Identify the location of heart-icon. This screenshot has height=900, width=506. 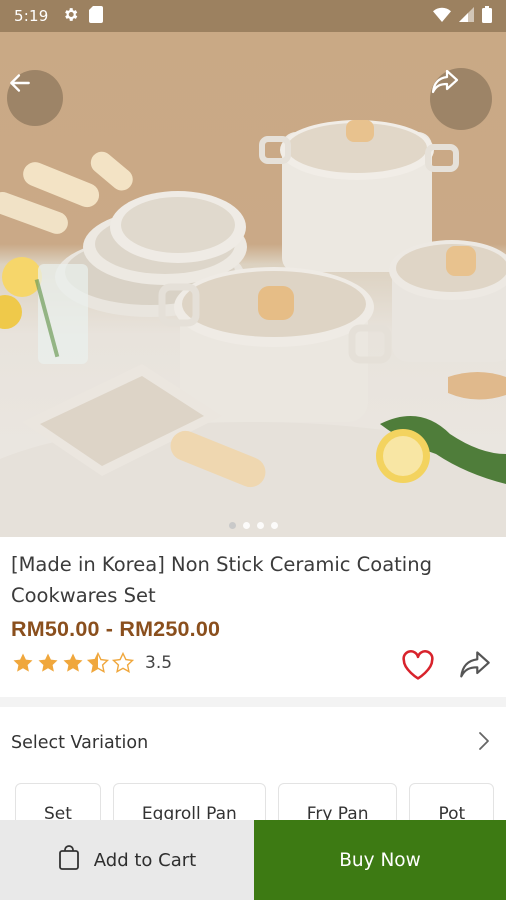
(418, 667).